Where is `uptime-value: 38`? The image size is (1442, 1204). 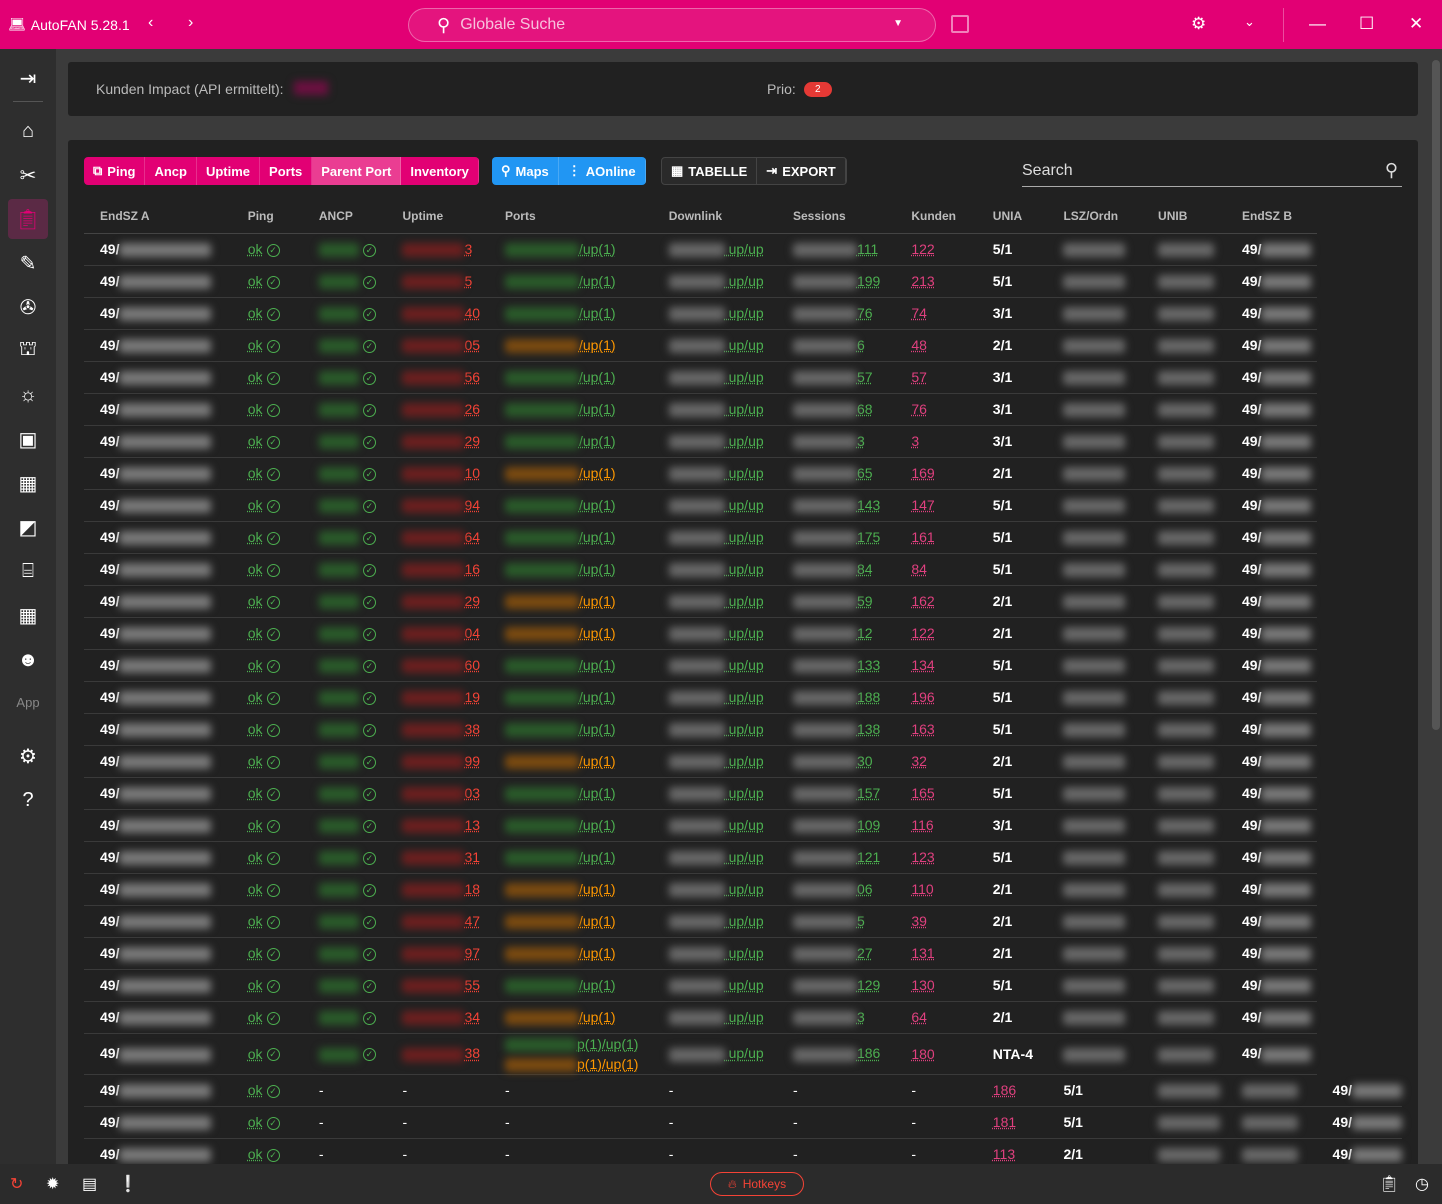
uptime-value: 38 is located at coordinates (472, 1053).